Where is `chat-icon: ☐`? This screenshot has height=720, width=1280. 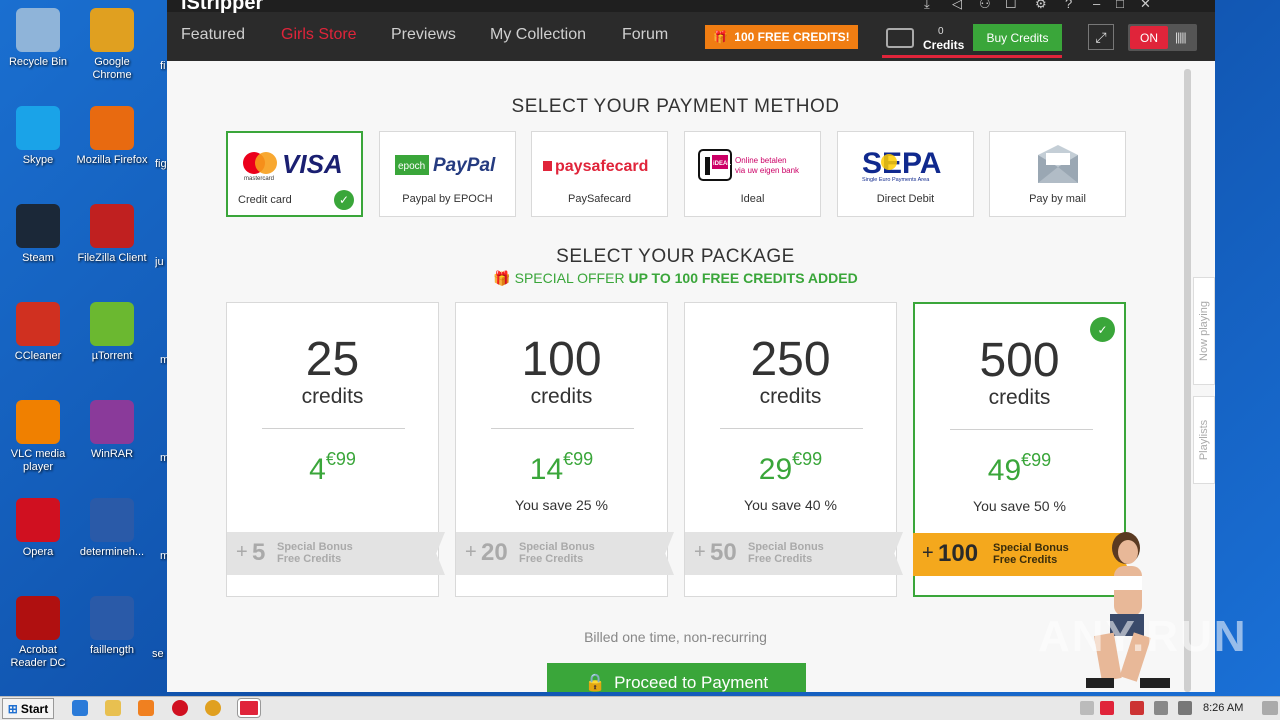
chat-icon: ☐ is located at coordinates (1011, 6).